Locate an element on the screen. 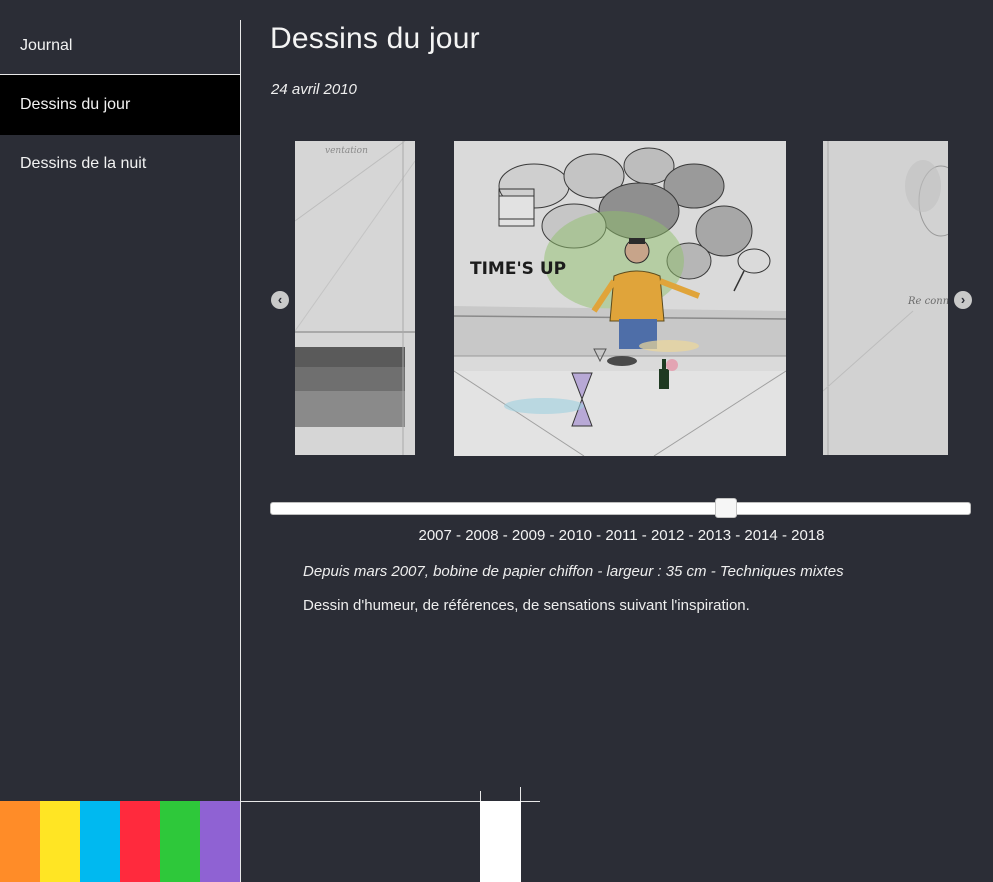 The image size is (993, 882). drawing-current: TIME'S UP is located at coordinates (620, 298).